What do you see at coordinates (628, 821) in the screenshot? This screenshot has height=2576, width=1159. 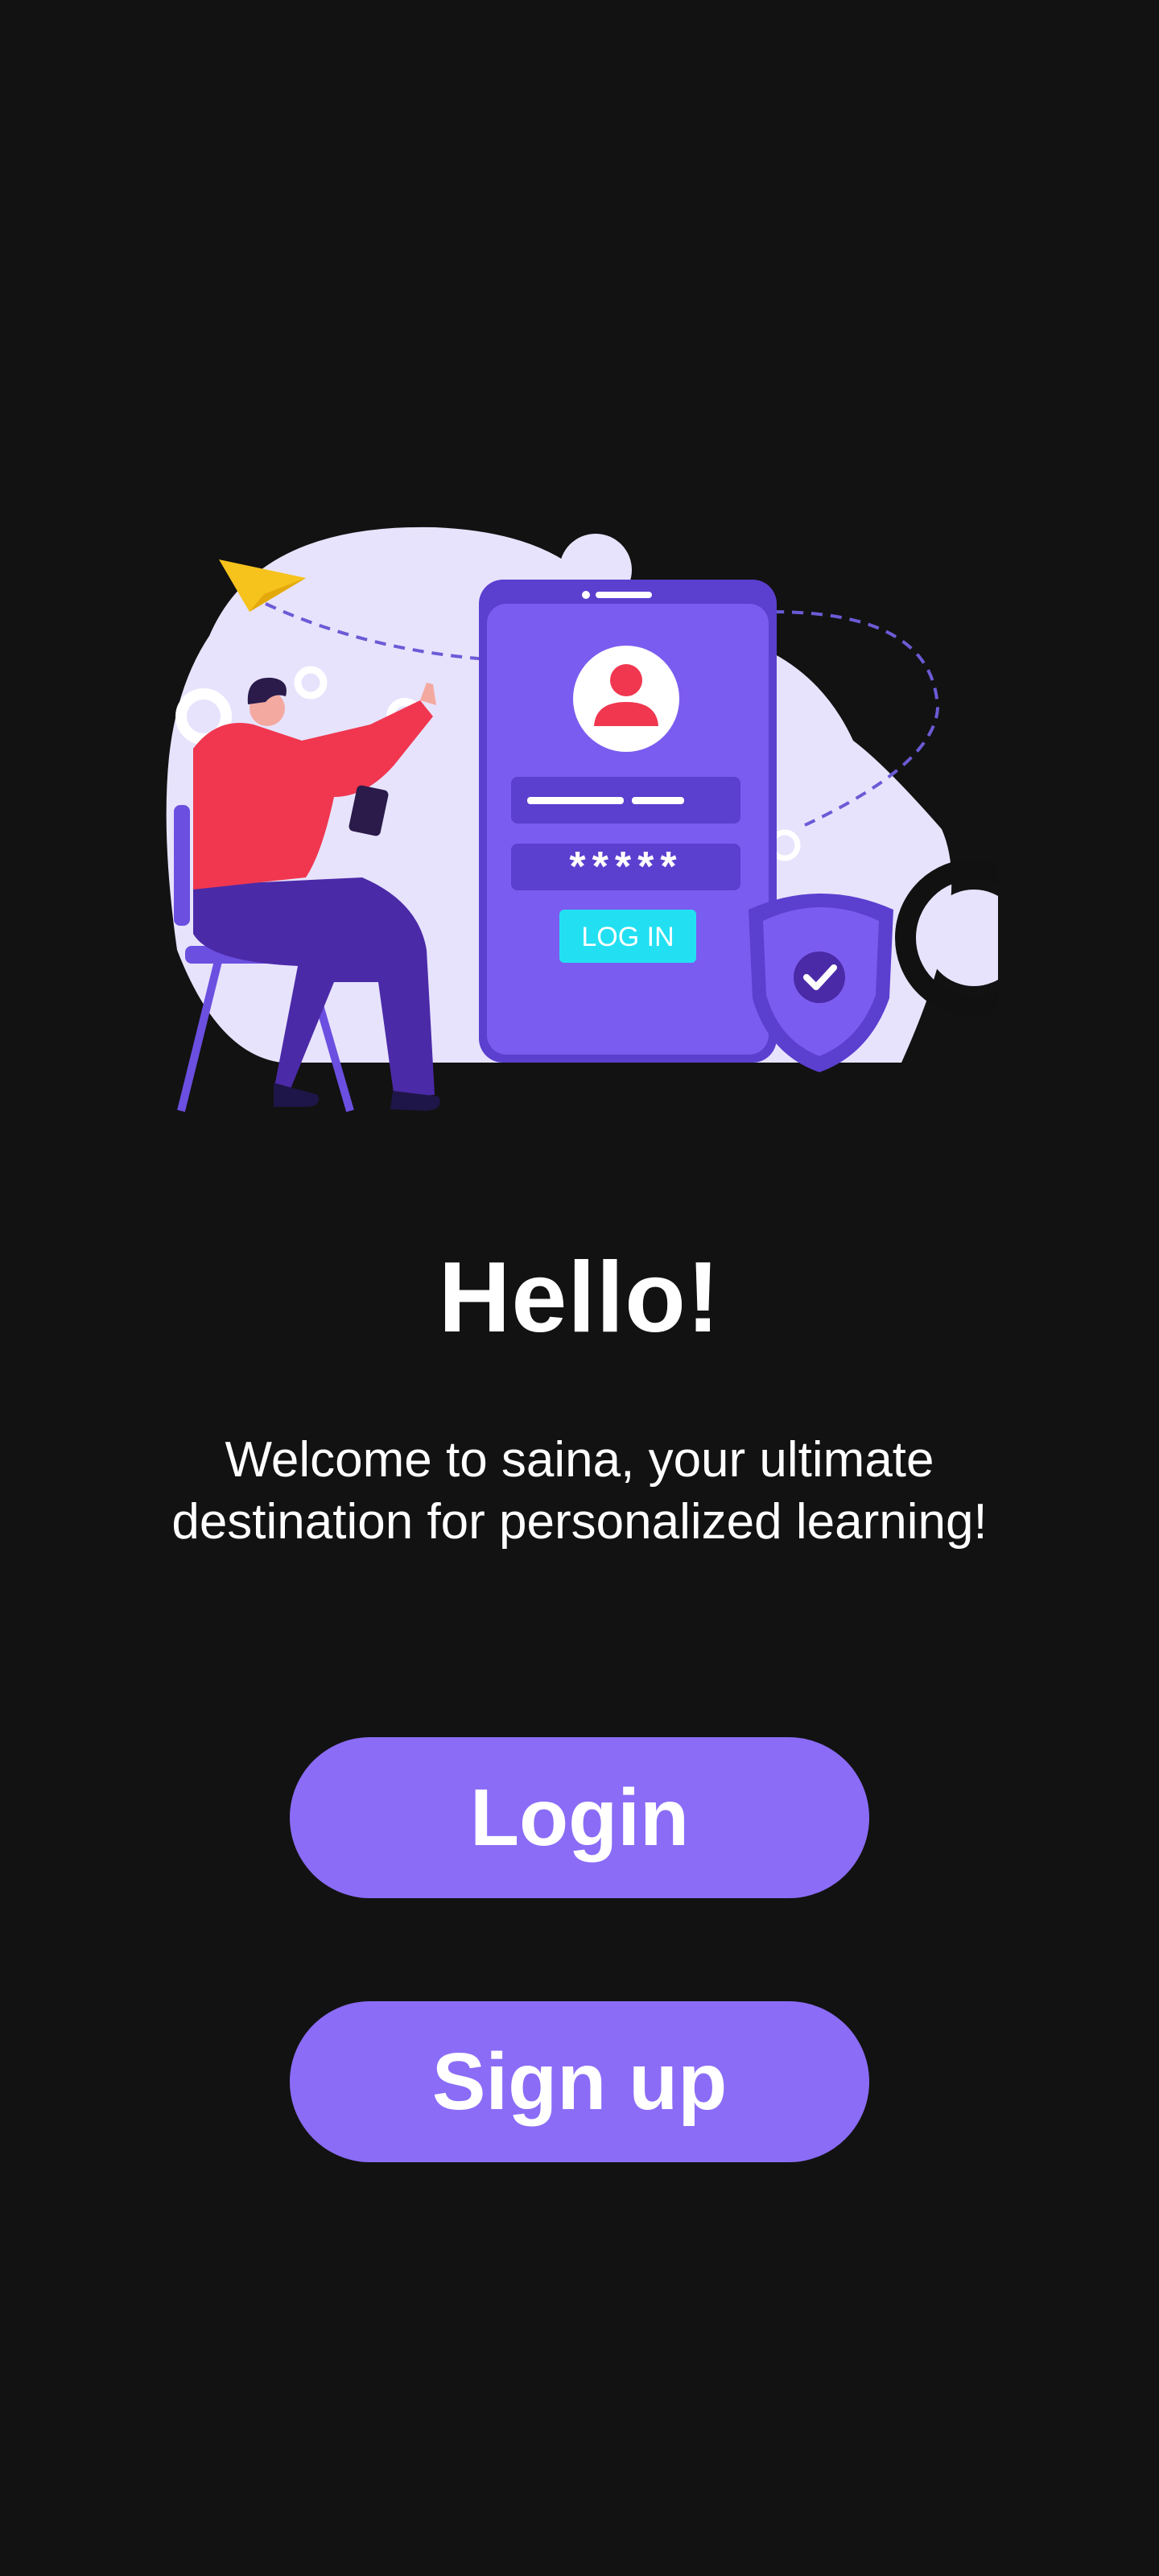 I see `phone-illustration: ***** LOG IN` at bounding box center [628, 821].